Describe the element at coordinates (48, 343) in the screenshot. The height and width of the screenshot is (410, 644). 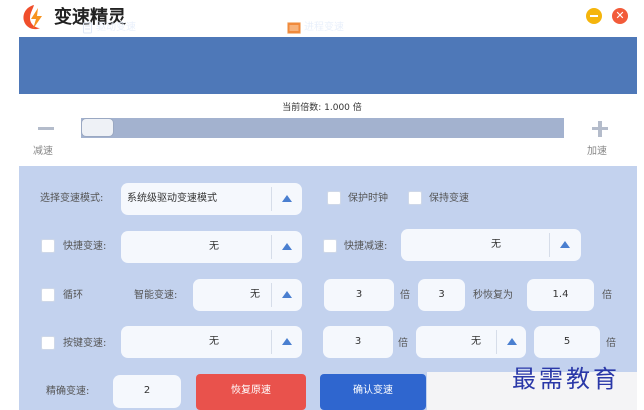
I see `key-speed-checkbox` at that location.